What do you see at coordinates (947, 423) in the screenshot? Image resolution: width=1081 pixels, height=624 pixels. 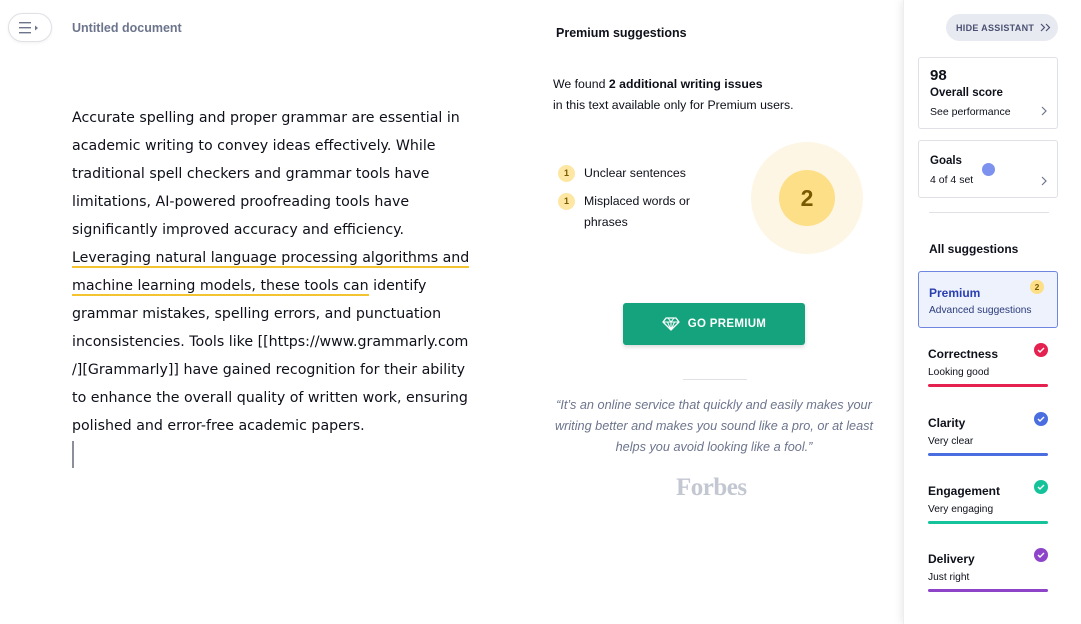 I see `category-name: Clarity` at bounding box center [947, 423].